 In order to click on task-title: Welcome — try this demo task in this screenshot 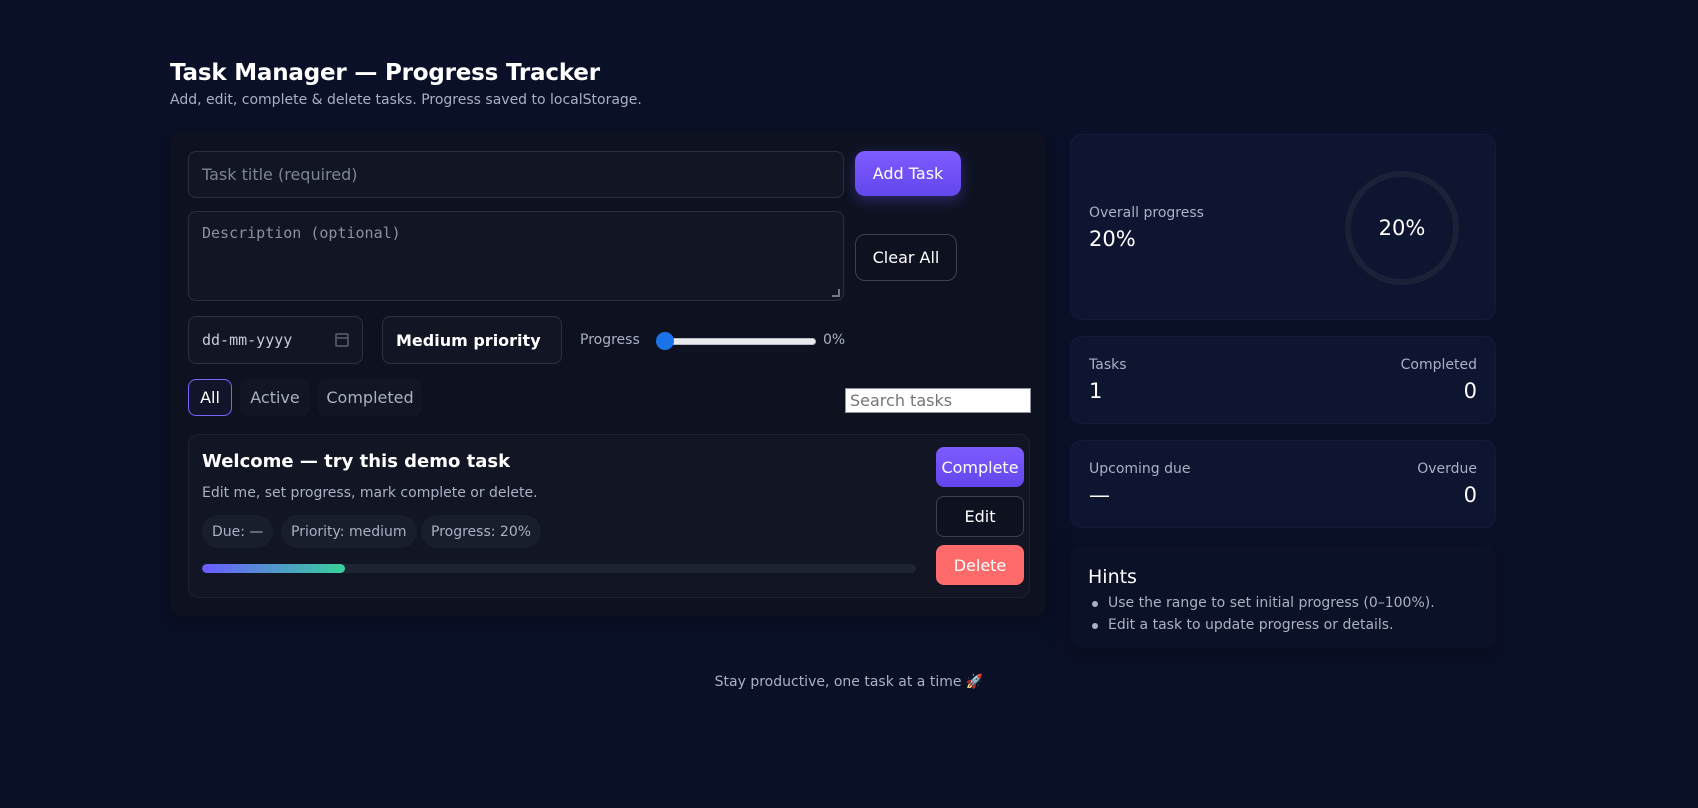, I will do `click(356, 461)`.